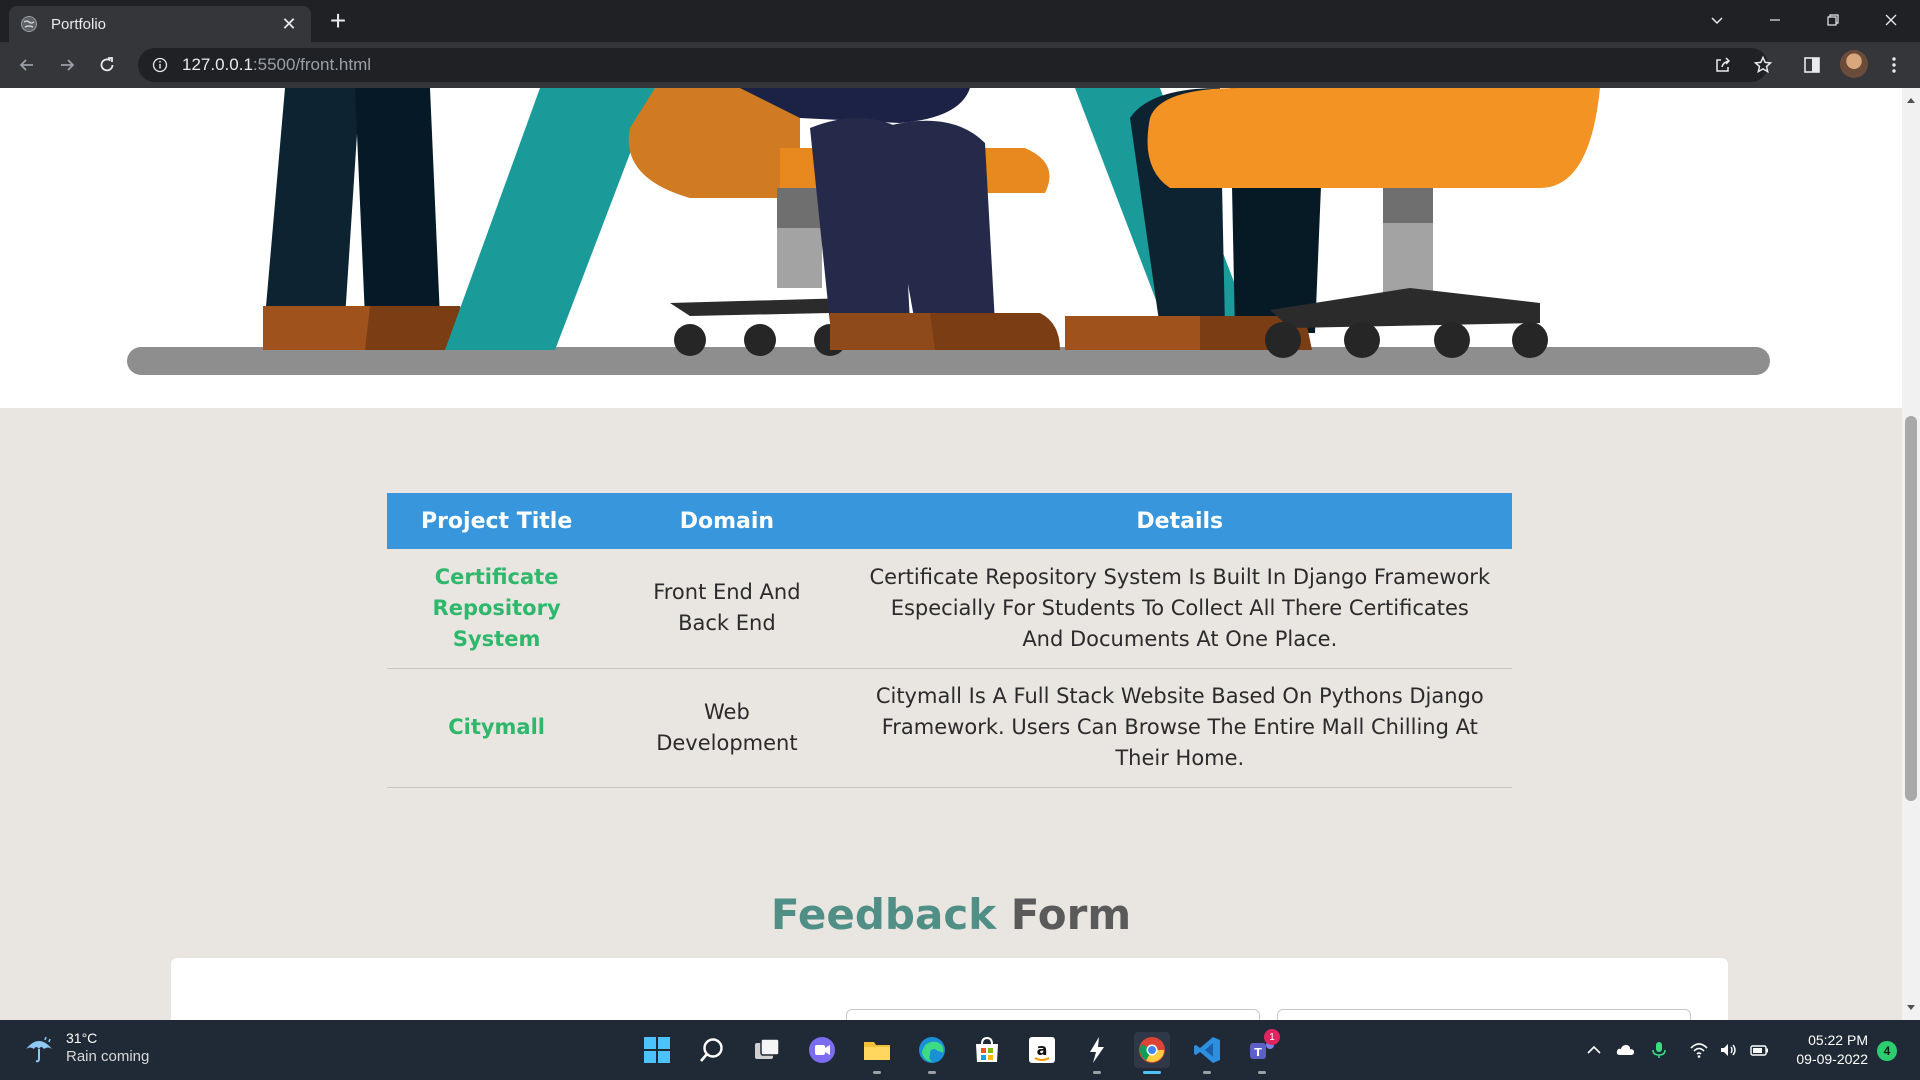 The image size is (1920, 1080). I want to click on new-tab-button: +, so click(338, 22).